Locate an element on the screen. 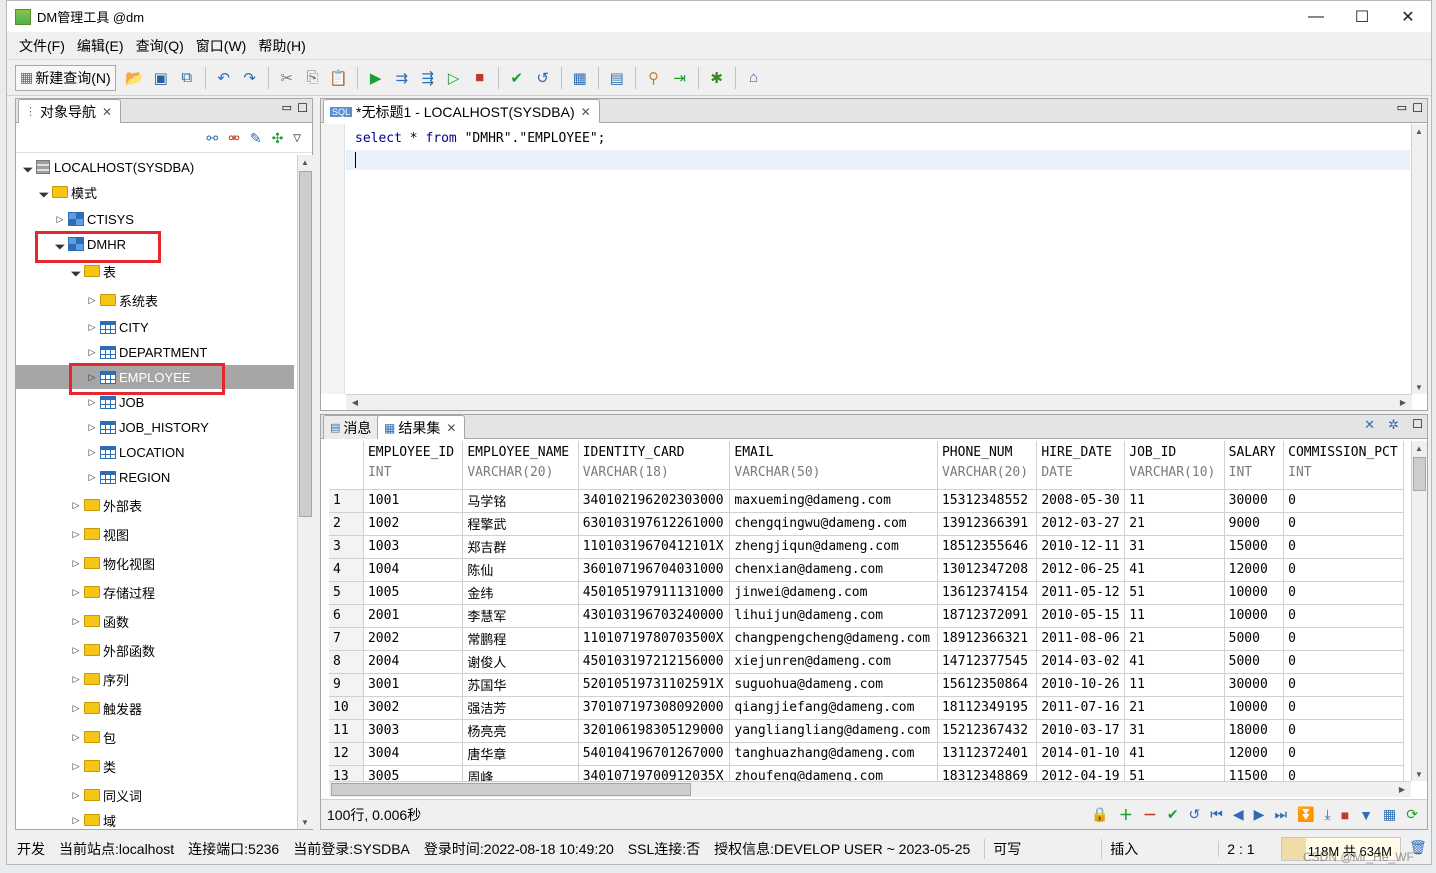 The image size is (1436, 873). explain-icon: ⇶ is located at coordinates (428, 78).